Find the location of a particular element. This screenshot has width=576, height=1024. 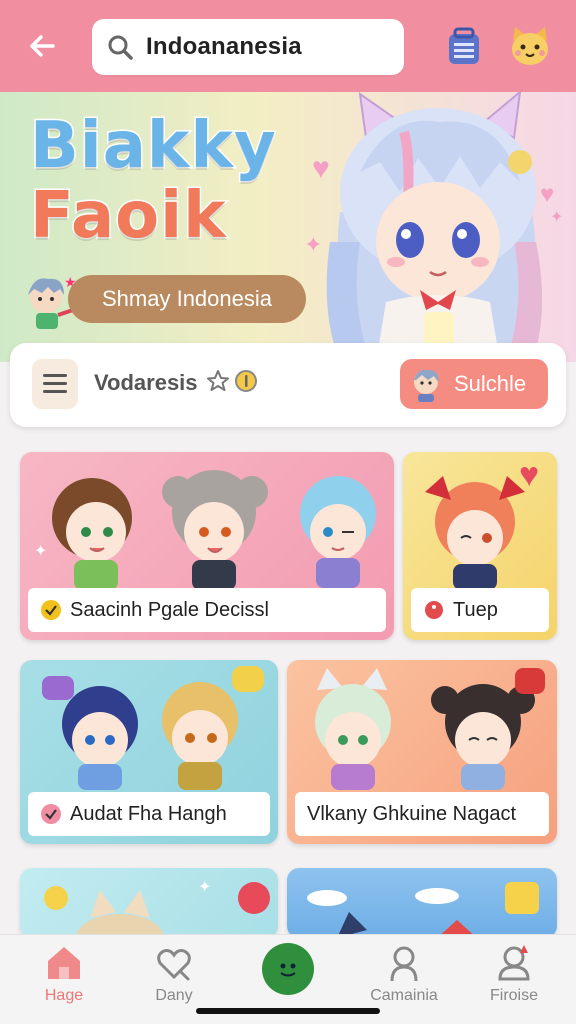

card-title: Tuep is located at coordinates (475, 609).